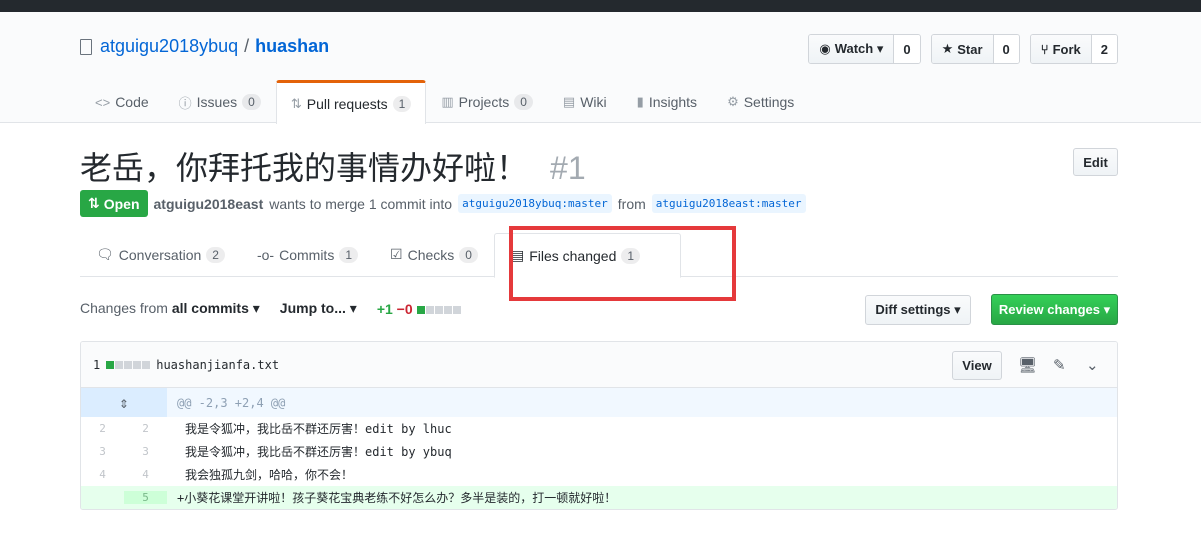 The image size is (1201, 556). Describe the element at coordinates (918, 310) in the screenshot. I see `diff-settings-button: Diff settings ▾` at that location.